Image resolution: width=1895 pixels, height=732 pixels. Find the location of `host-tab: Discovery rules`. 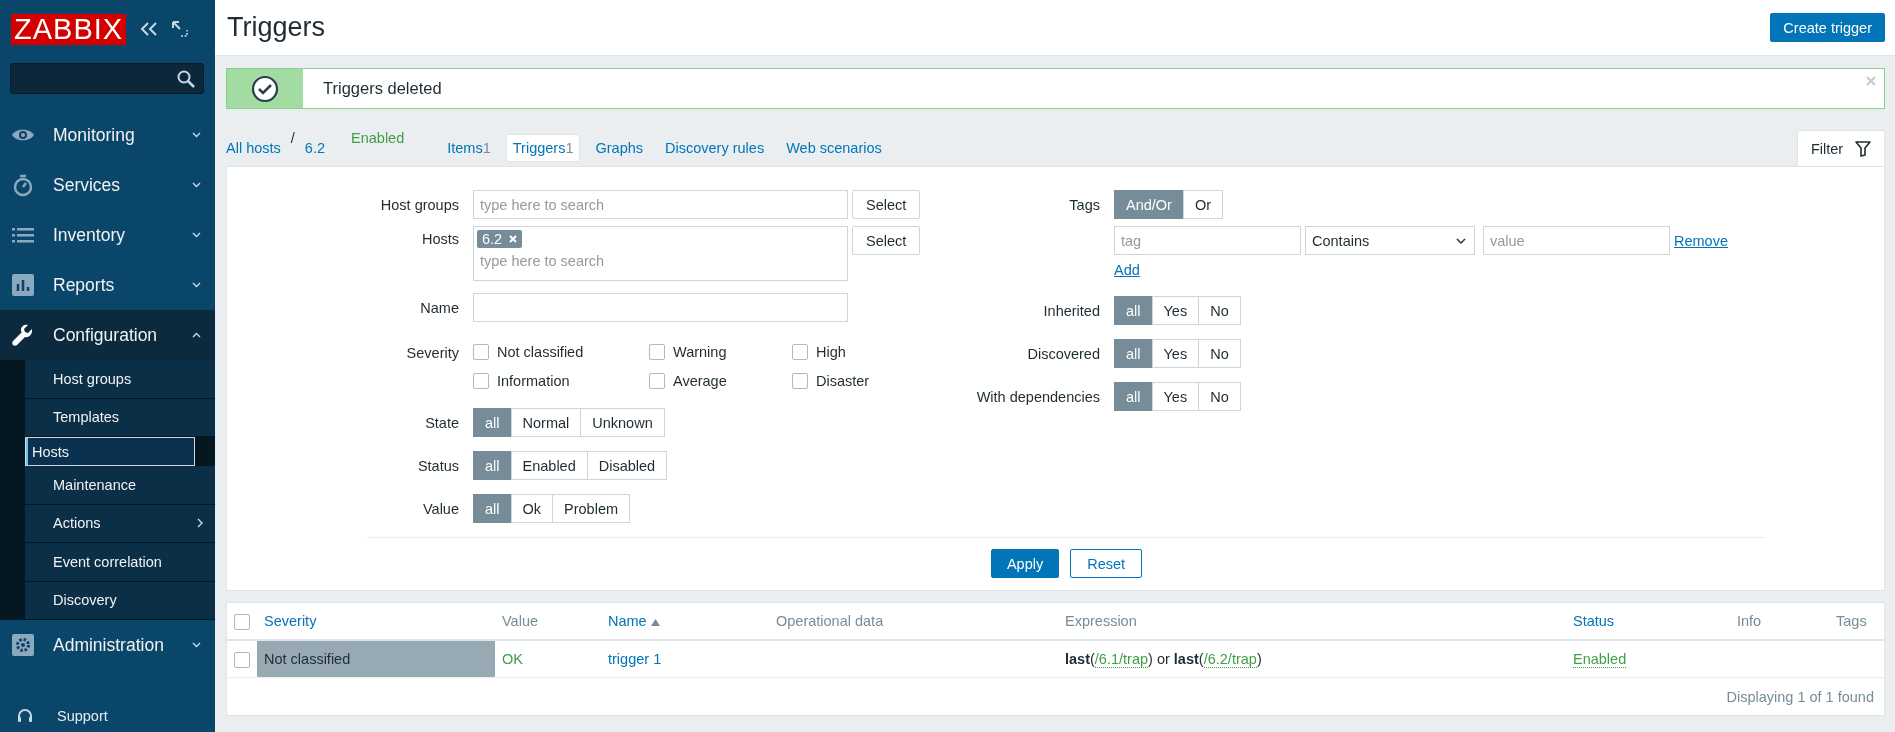

host-tab: Discovery rules is located at coordinates (715, 147).